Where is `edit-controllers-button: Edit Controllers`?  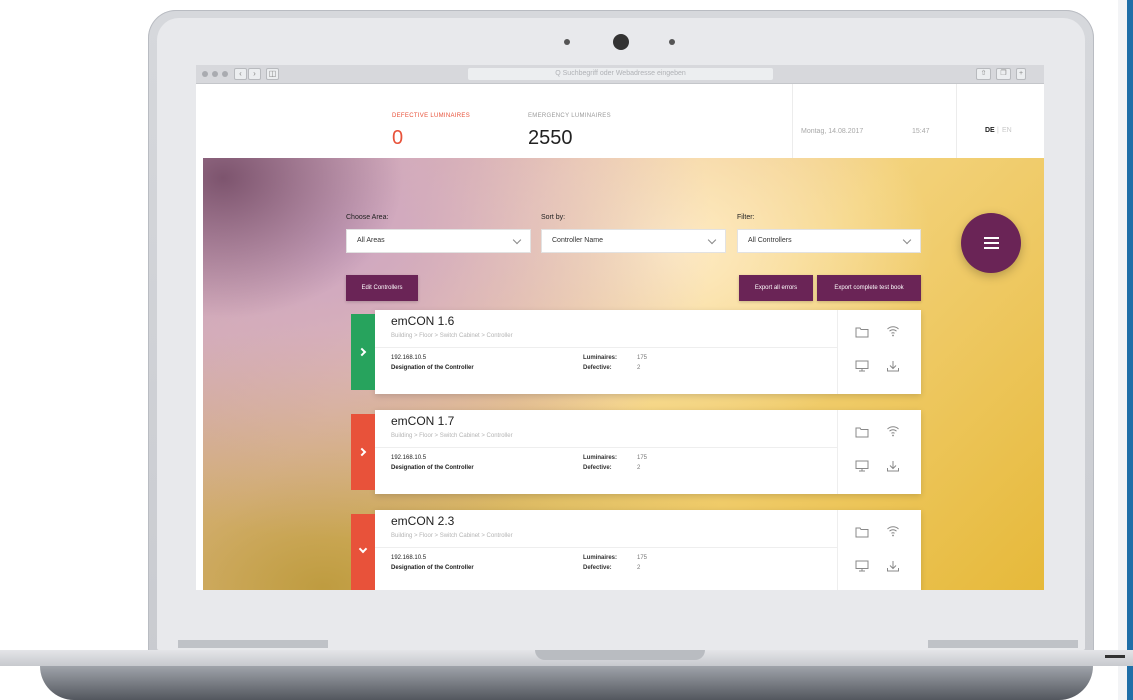
edit-controllers-button: Edit Controllers is located at coordinates (382, 288).